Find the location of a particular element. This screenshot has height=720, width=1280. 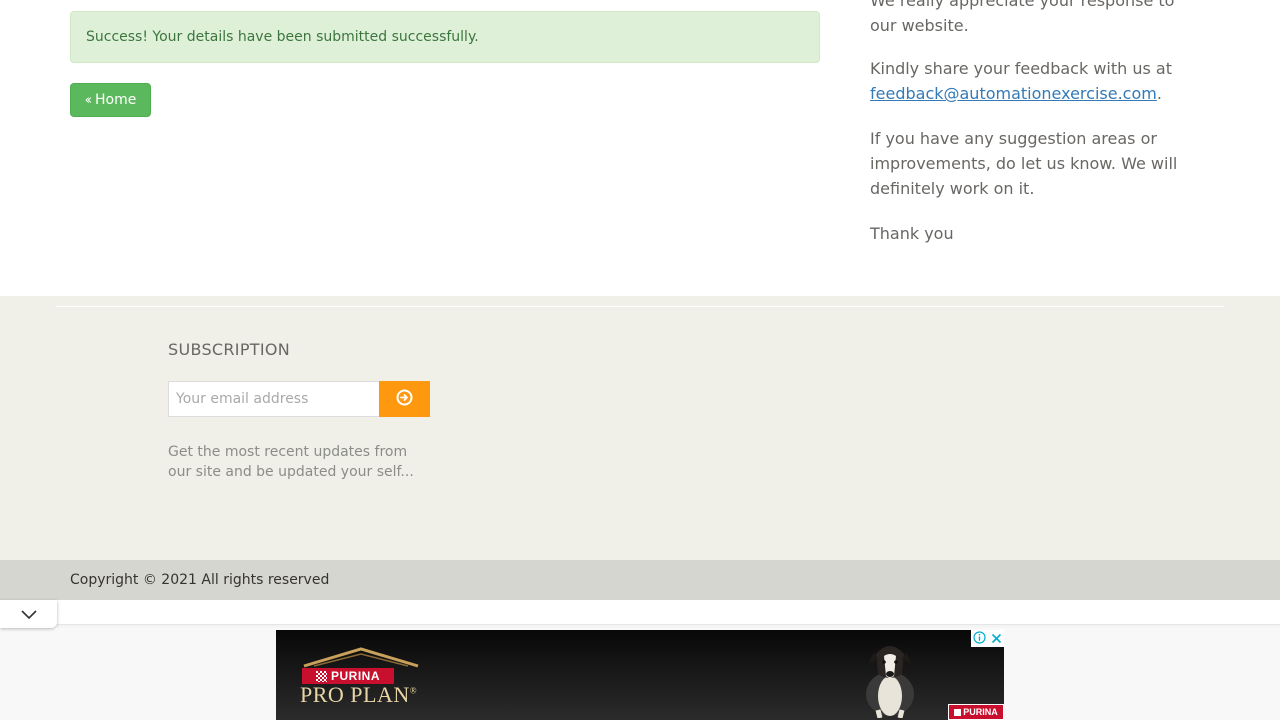

ad-collapse-toggle is located at coordinates (28, 614).